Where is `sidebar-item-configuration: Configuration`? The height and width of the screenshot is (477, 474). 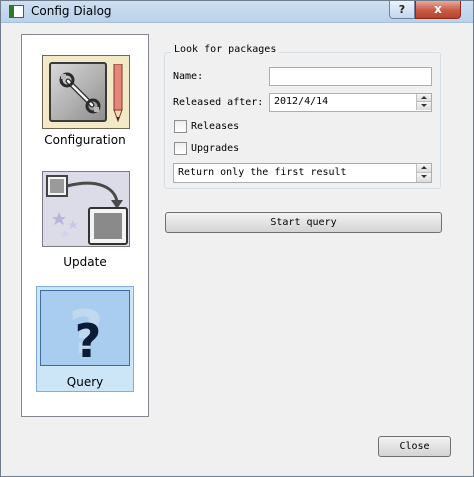 sidebar-item-configuration: Configuration is located at coordinates (85, 105).